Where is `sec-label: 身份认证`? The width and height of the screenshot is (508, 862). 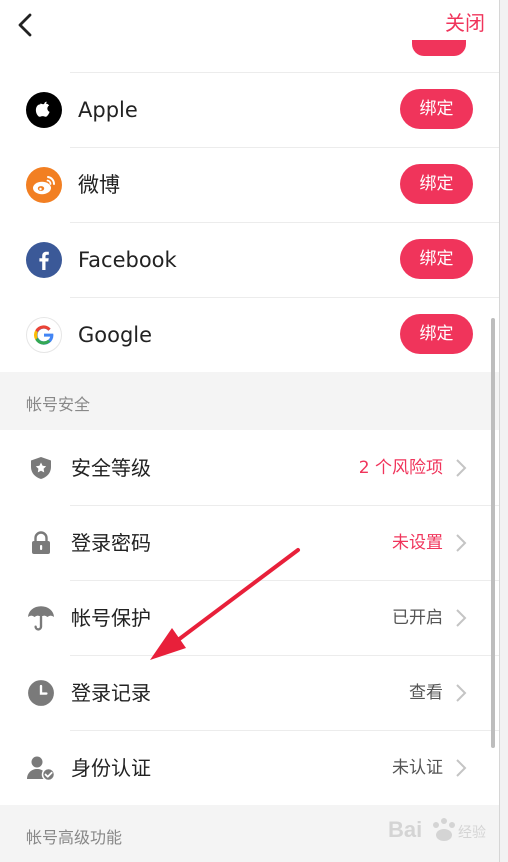 sec-label: 身份认证 is located at coordinates (111, 768).